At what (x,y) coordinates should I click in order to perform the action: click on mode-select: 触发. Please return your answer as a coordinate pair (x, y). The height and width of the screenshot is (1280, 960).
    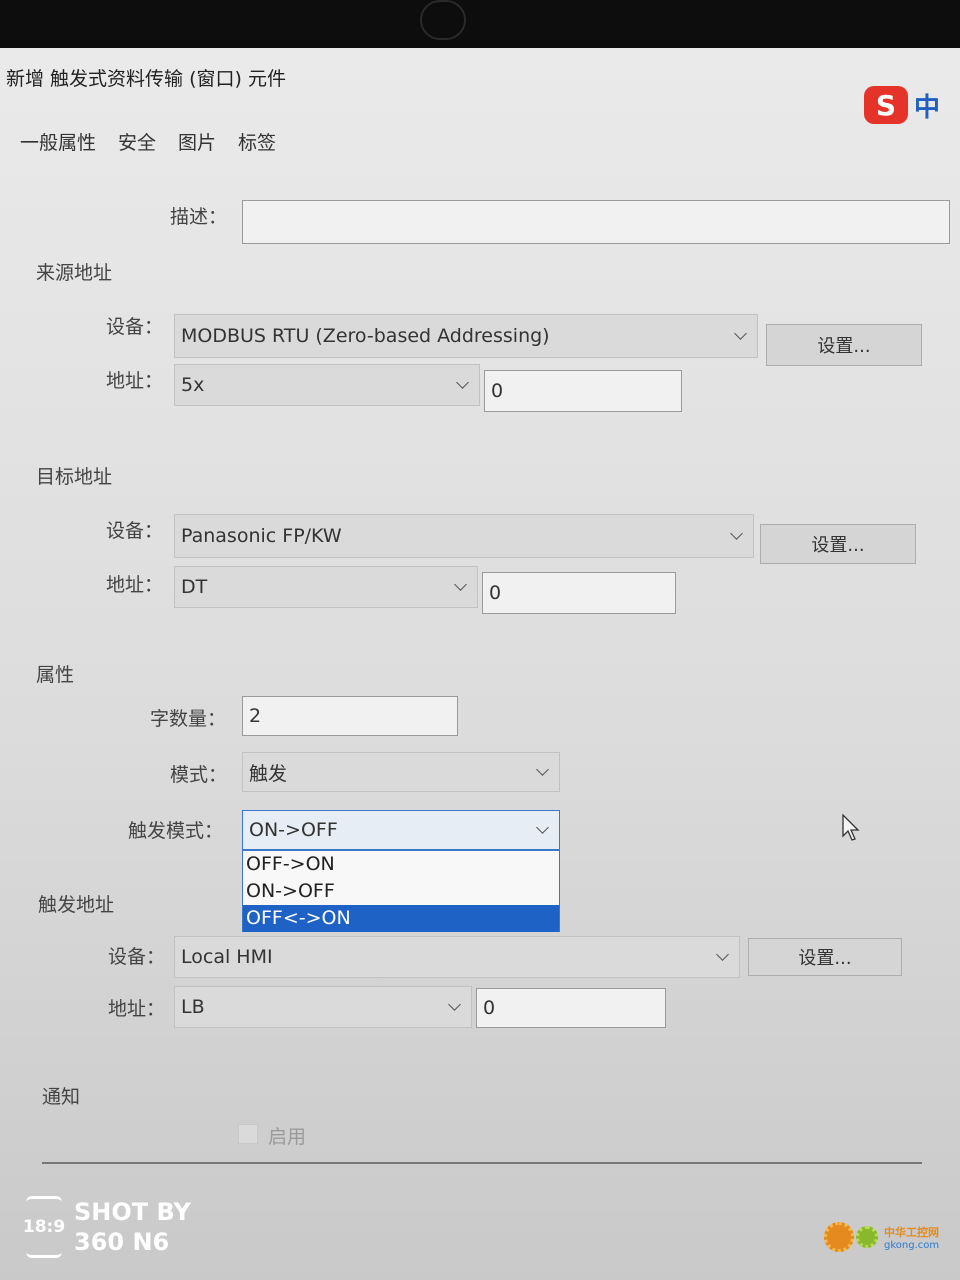
    Looking at the image, I should click on (401, 772).